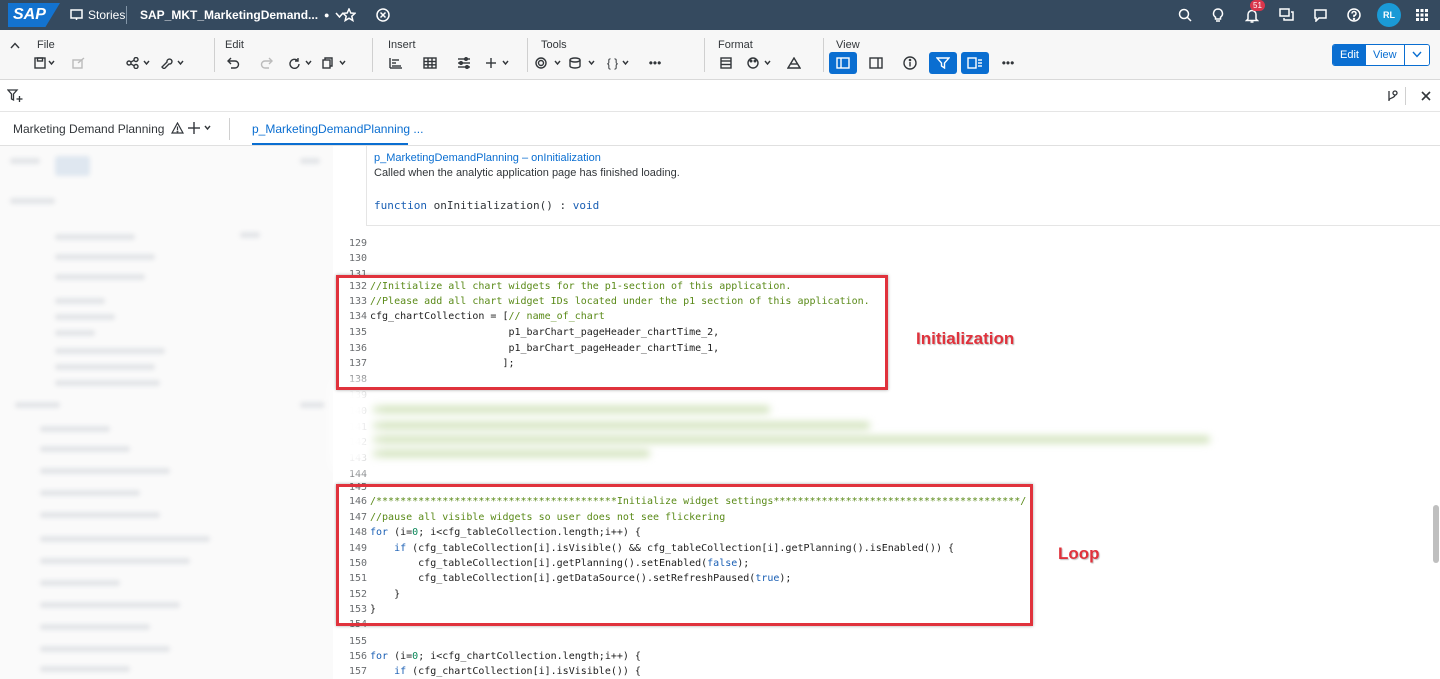 Image resolution: width=1440 pixels, height=679 pixels. Describe the element at coordinates (1385, 55) in the screenshot. I see `view-mode-button: View` at that location.